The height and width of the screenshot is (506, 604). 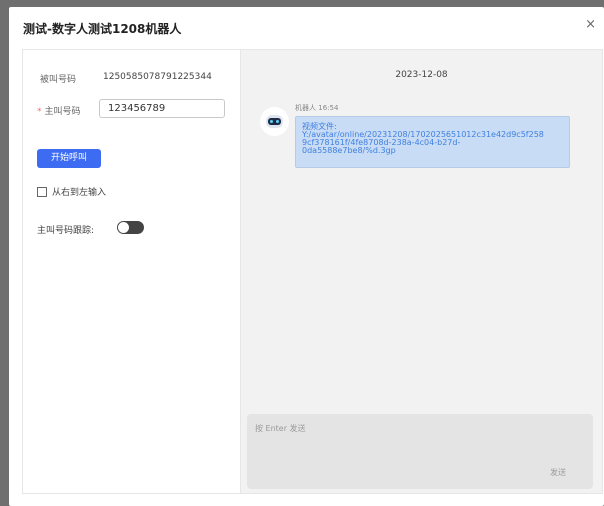 I want to click on composer-placeholder: 按 Enter 发送, so click(x=280, y=428).